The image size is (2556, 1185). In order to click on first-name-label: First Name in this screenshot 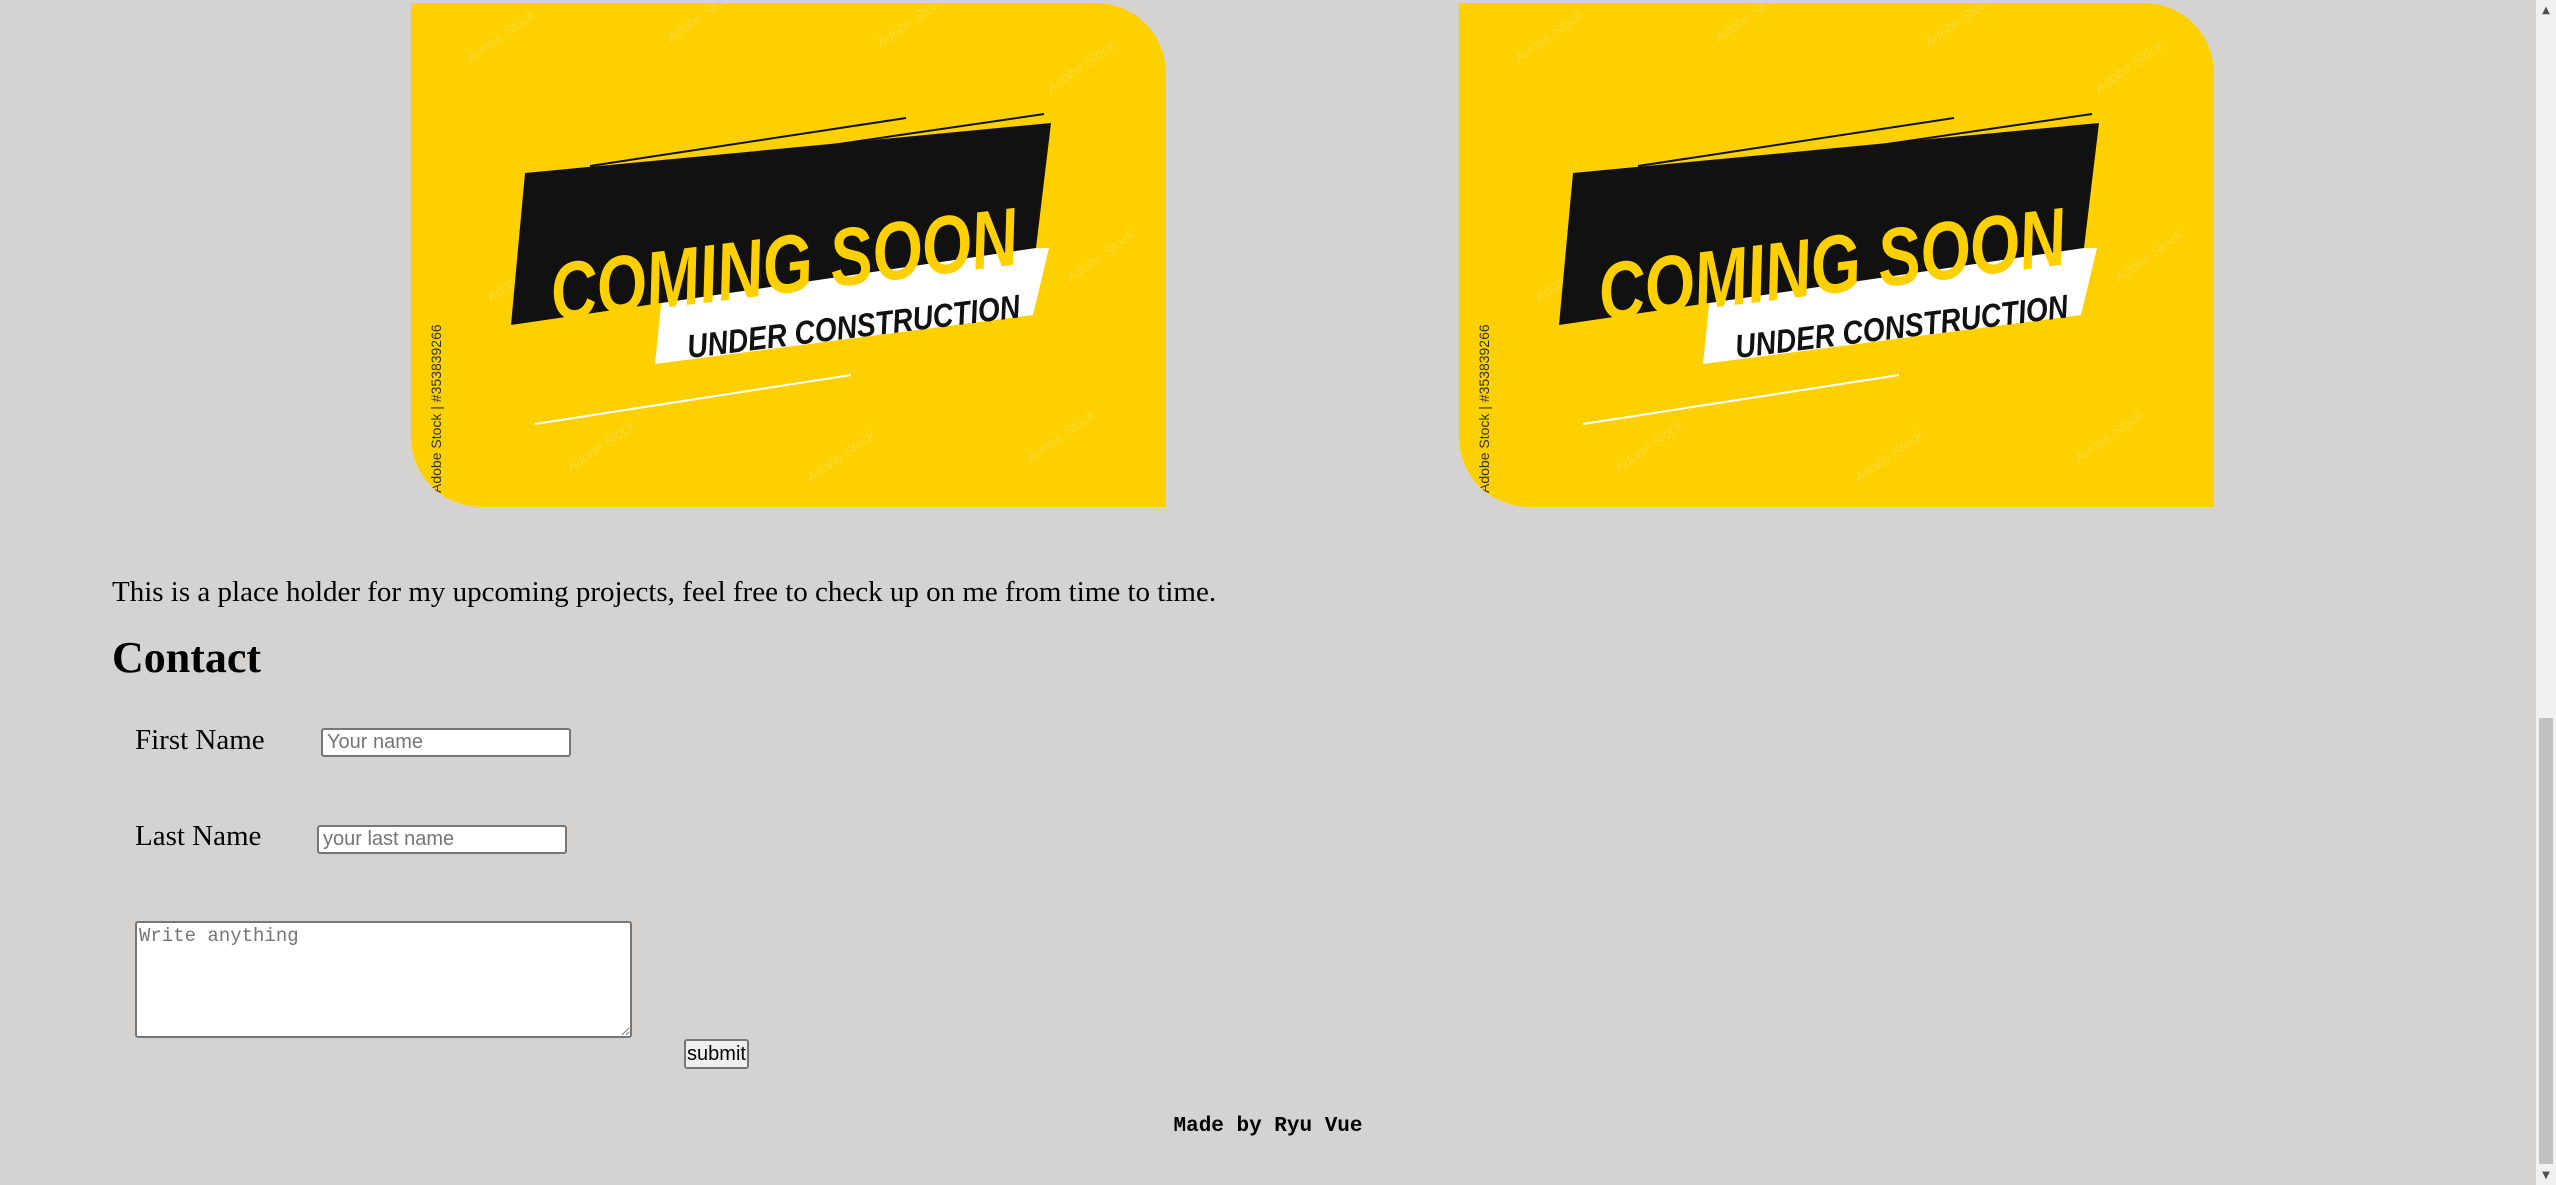, I will do `click(200, 740)`.